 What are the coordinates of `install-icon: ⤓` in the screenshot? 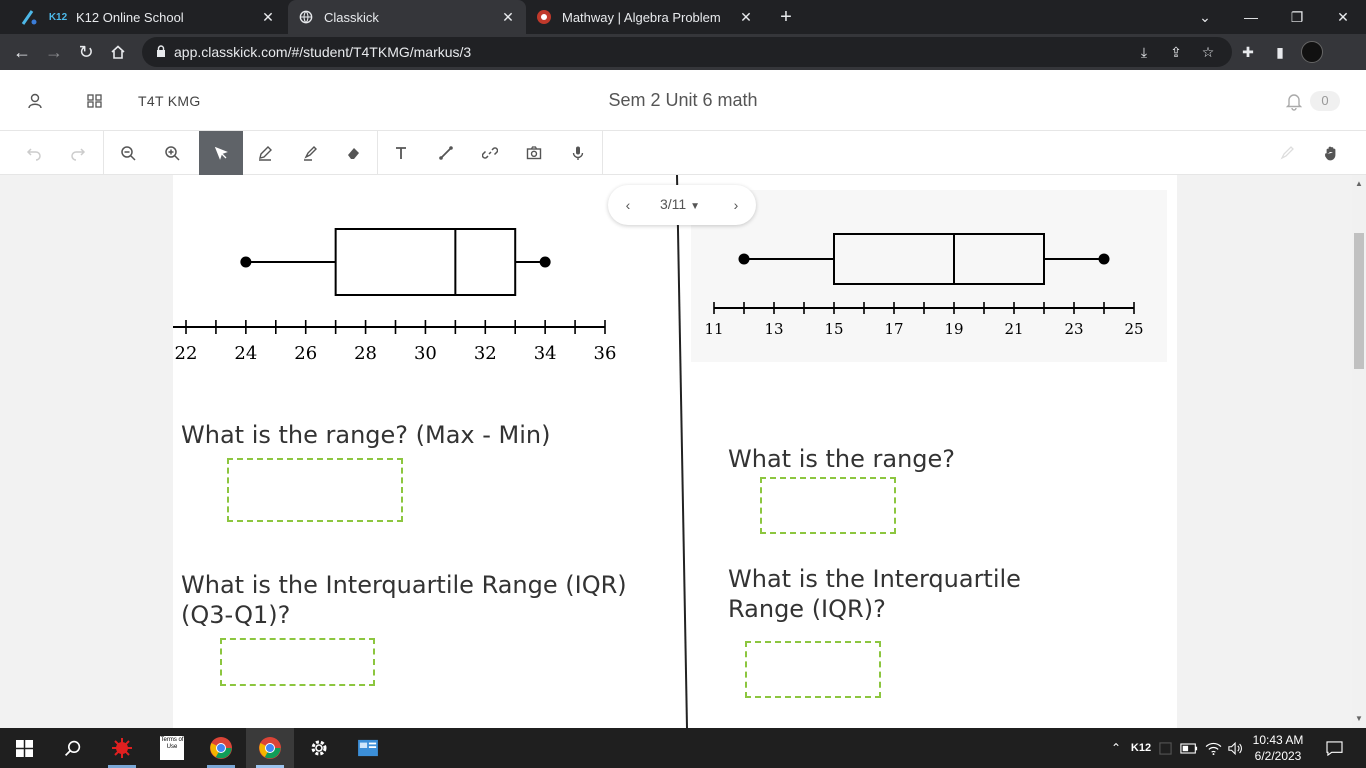 It's located at (1144, 52).